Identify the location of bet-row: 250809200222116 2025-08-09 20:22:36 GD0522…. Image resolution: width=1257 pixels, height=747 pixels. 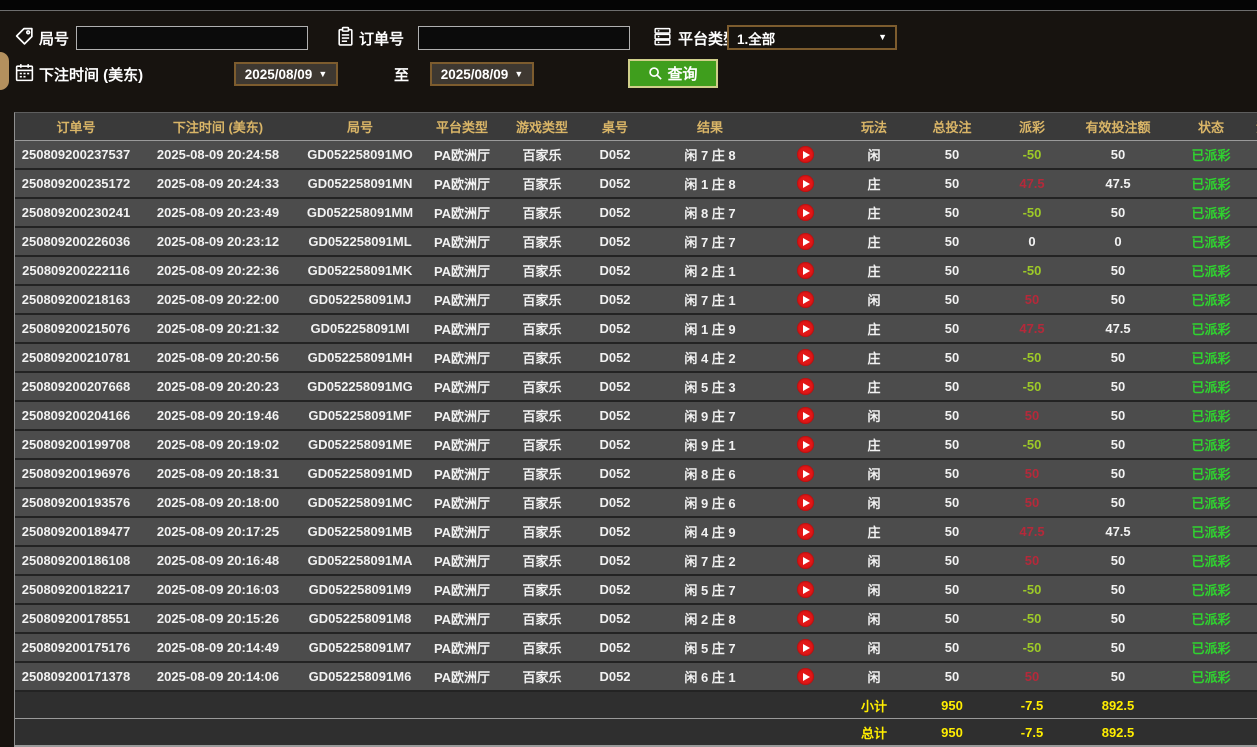
(636, 271).